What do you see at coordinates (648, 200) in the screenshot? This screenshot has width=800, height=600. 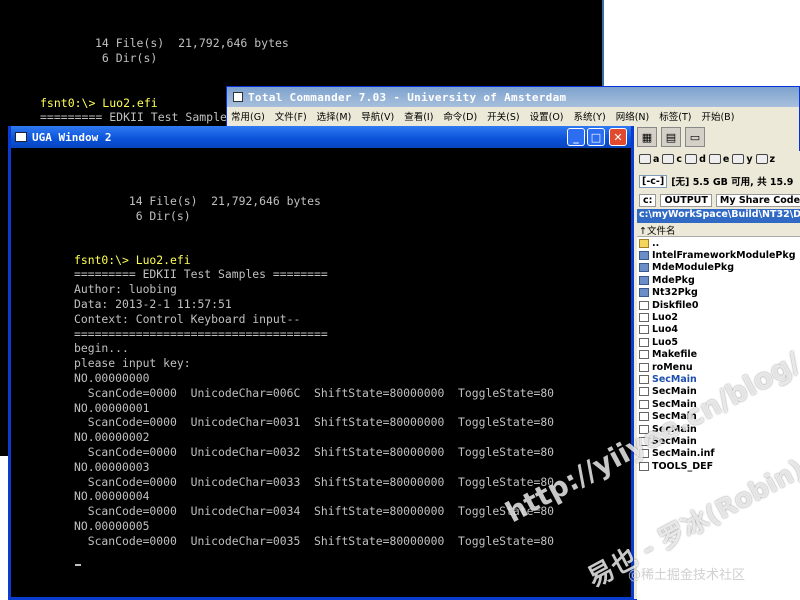 I see `folder-tab: c:` at bounding box center [648, 200].